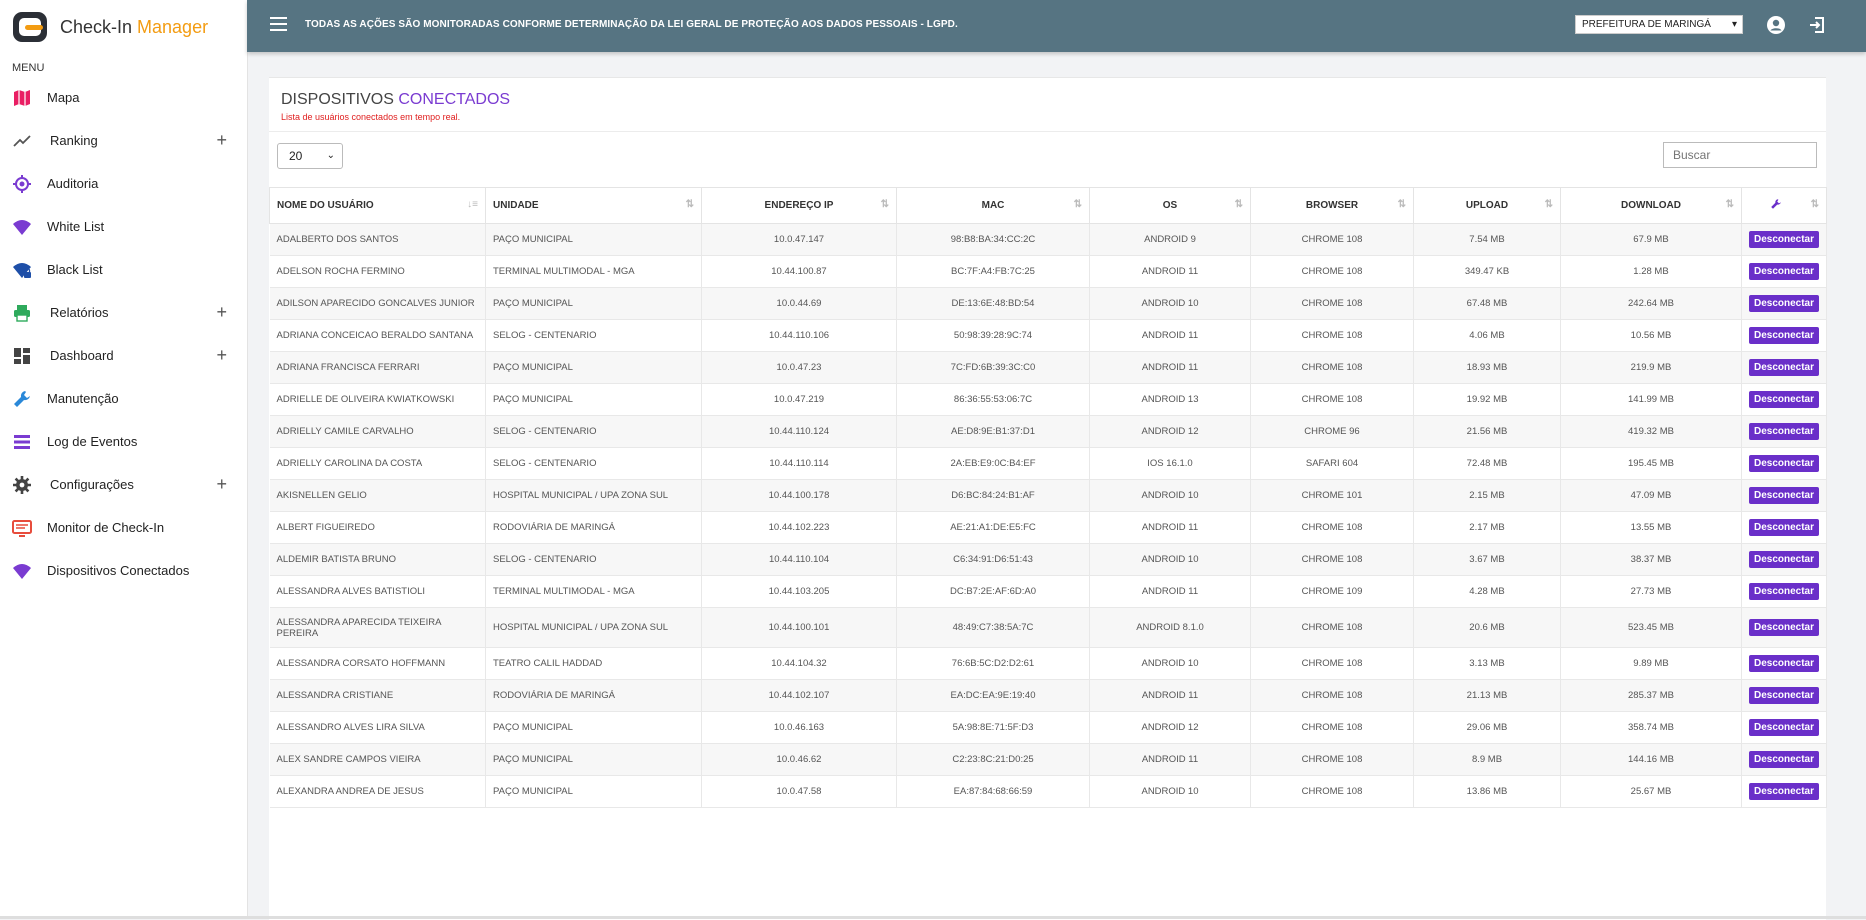  Describe the element at coordinates (993, 205) in the screenshot. I see `column-header: MAC ⇅` at that location.